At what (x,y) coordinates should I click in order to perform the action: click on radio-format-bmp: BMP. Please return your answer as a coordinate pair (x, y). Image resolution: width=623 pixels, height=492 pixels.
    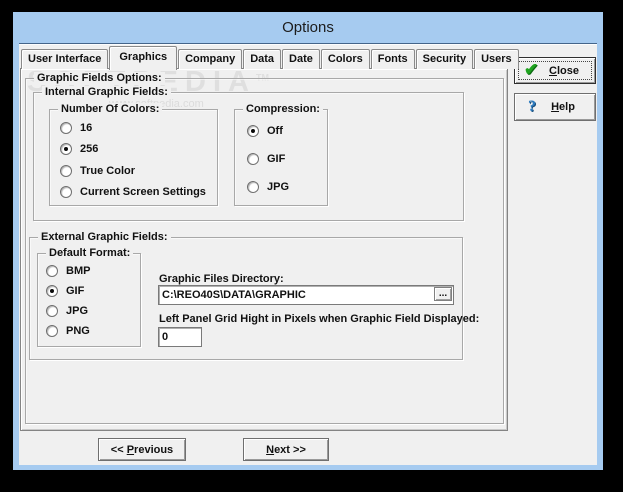
    Looking at the image, I should click on (68, 270).